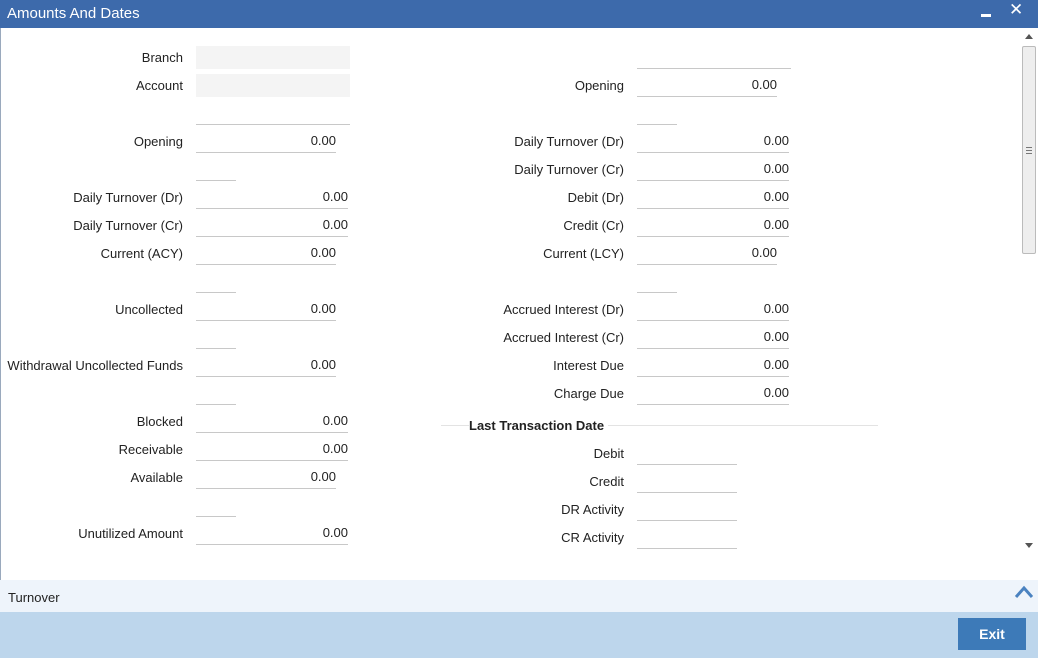 This screenshot has width=1038, height=658. I want to click on footer-bar: Exit, so click(519, 635).